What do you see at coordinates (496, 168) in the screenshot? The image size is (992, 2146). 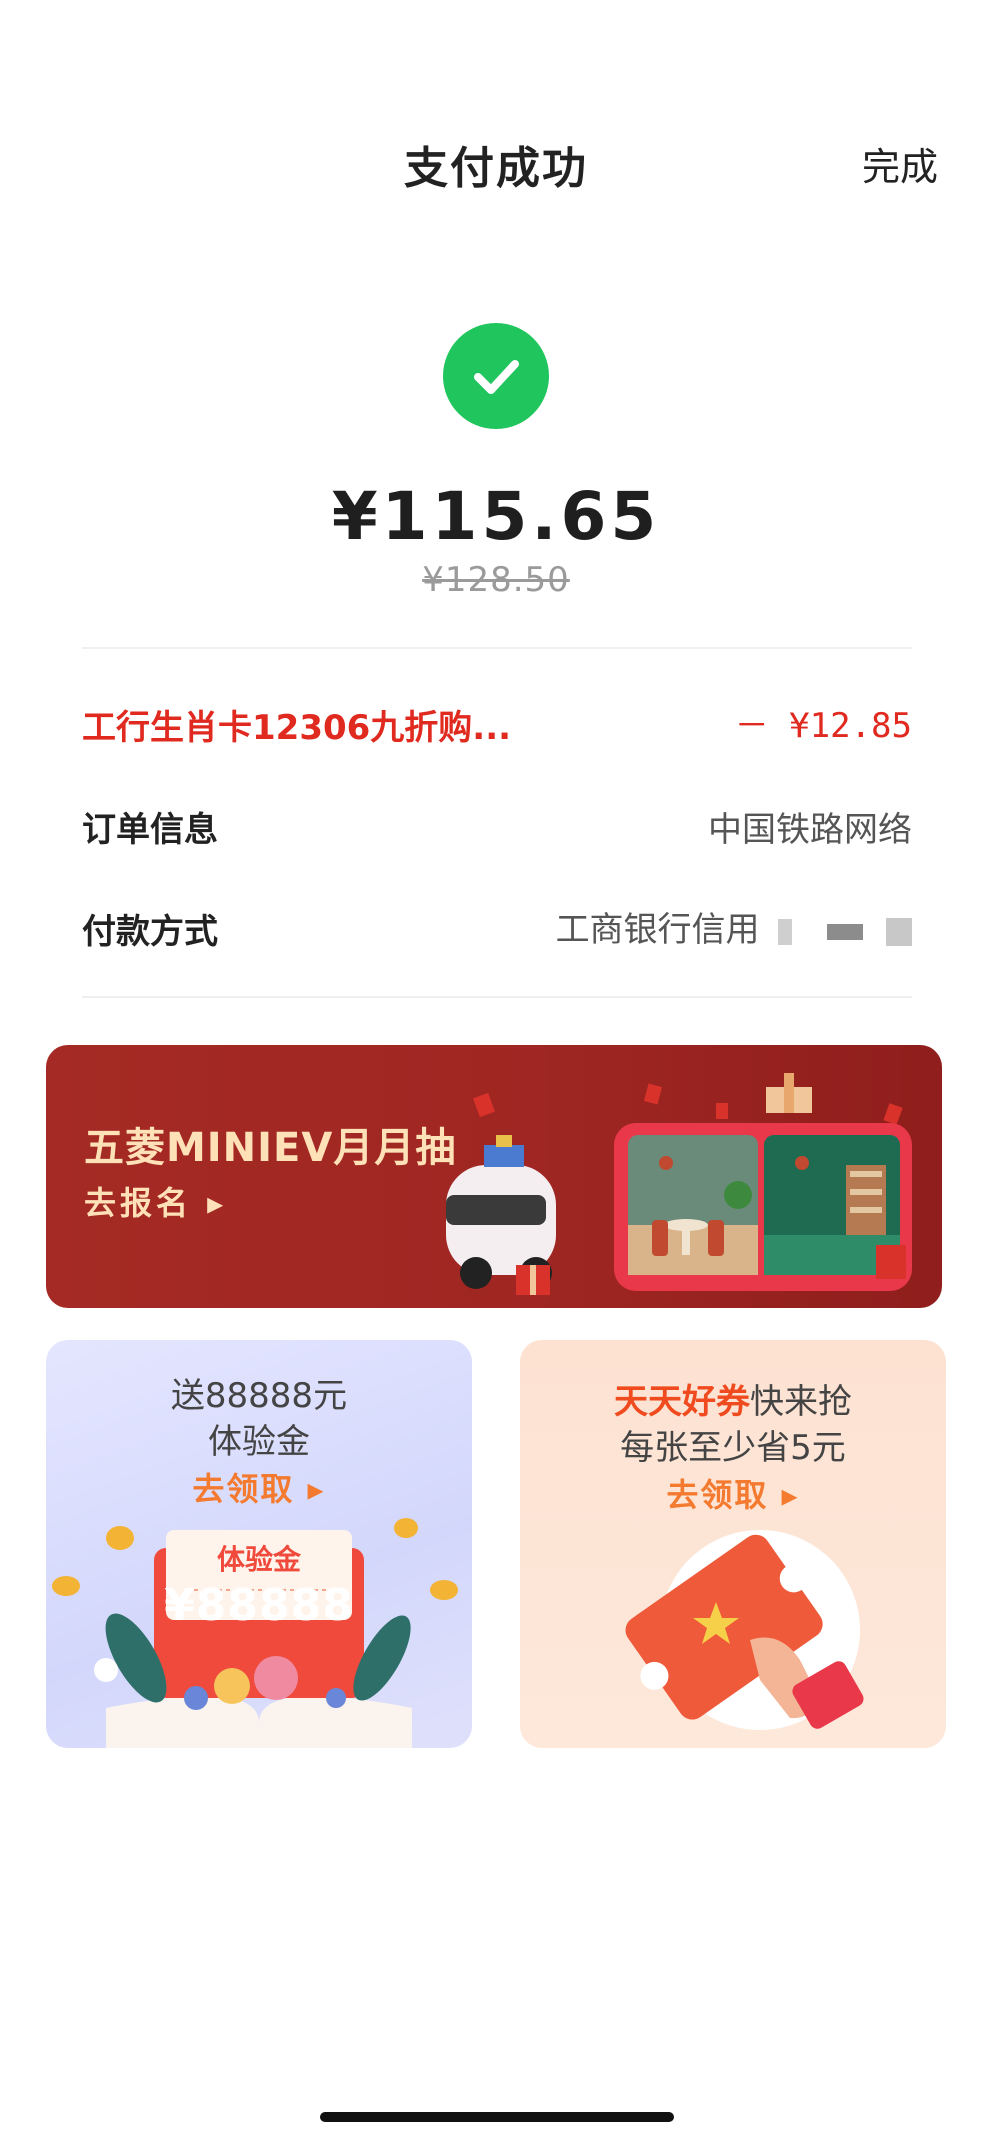 I see `page-title: 支付成功` at bounding box center [496, 168].